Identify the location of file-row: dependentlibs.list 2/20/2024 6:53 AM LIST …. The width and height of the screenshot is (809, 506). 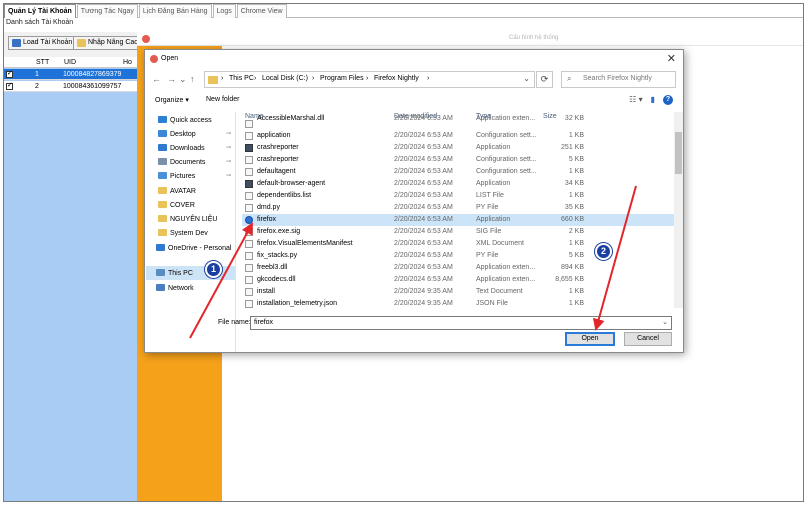
(461, 196).